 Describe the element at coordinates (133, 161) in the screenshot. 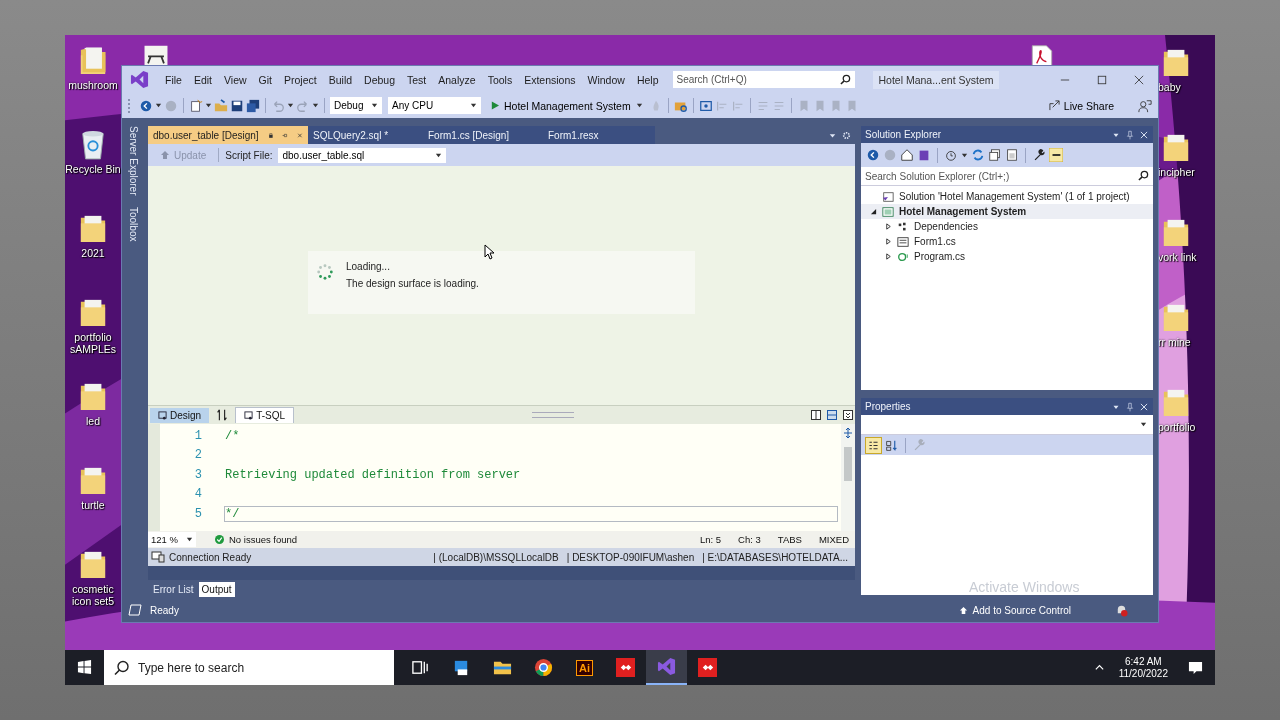

I see `side-panel-tab: Server Explorer` at that location.